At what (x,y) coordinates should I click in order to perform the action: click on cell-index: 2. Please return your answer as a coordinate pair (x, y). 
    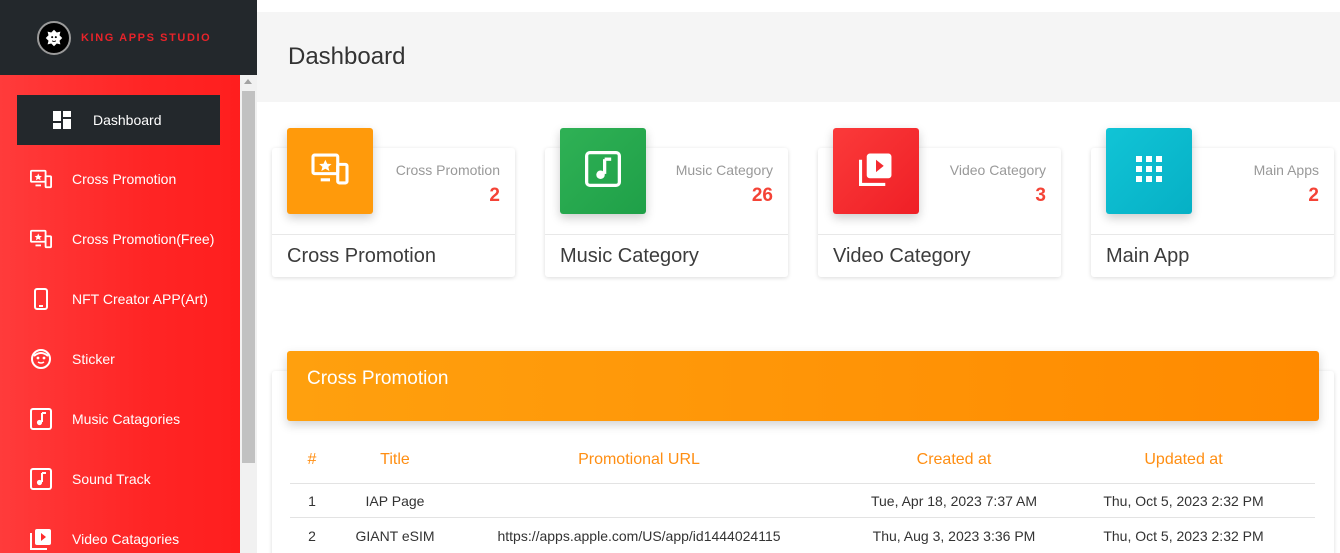
    Looking at the image, I should click on (312, 535).